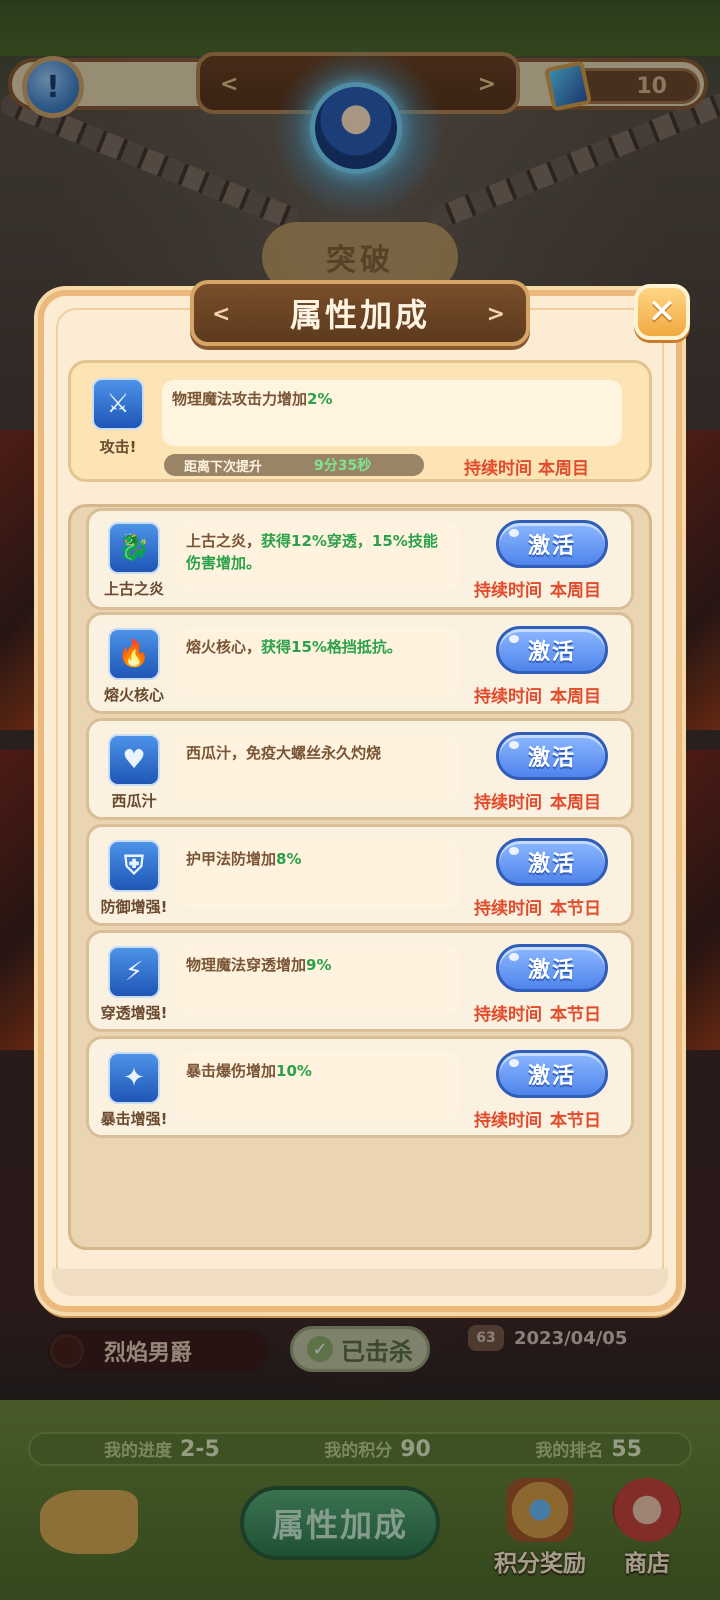  Describe the element at coordinates (498, 469) in the screenshot. I see `duration-label: 持续时间` at that location.